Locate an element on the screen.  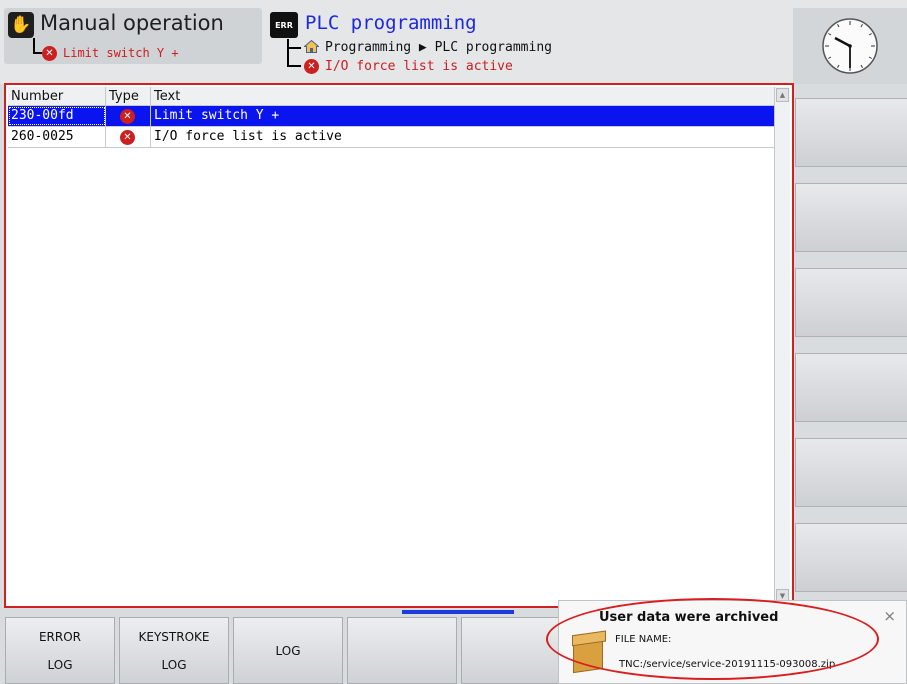
softkey-label: KEYSTROKE is located at coordinates (174, 636).